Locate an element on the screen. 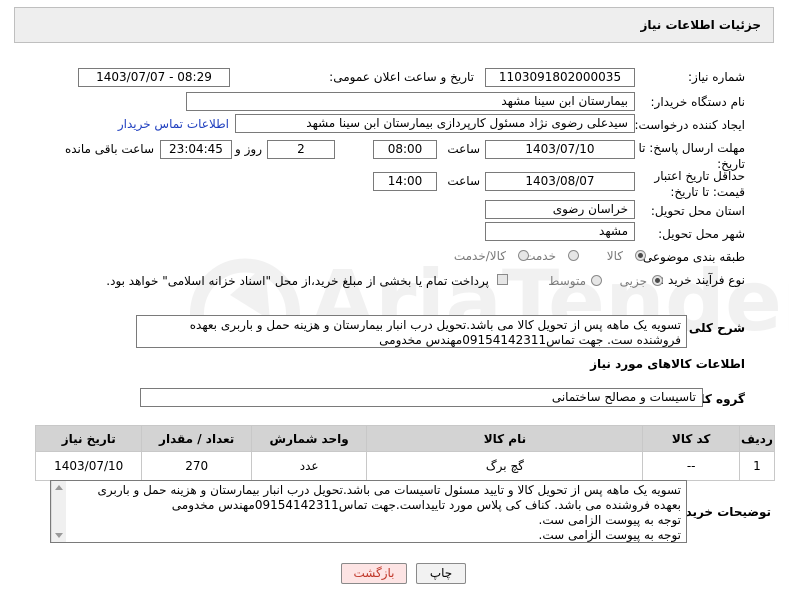  cell-name: گچ برگ is located at coordinates (505, 466).